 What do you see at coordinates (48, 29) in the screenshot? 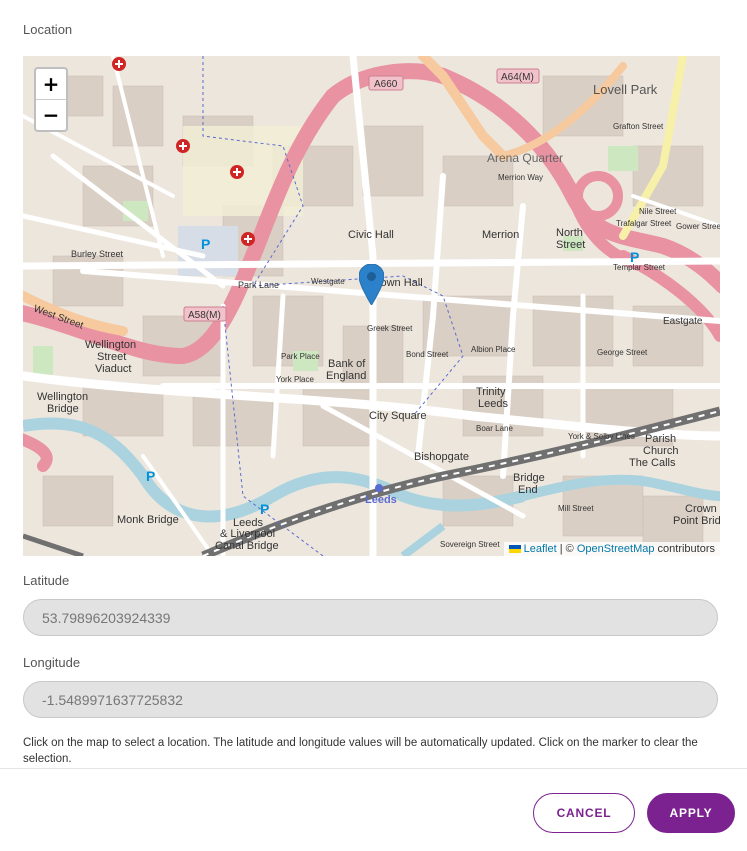
I see `location-label: Location` at bounding box center [48, 29].